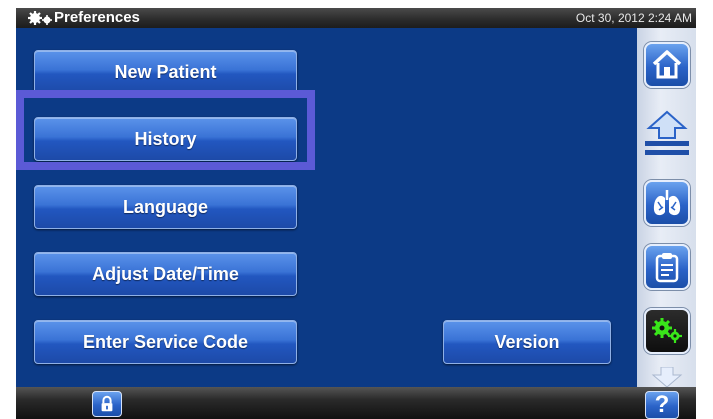 Image resolution: width=713 pixels, height=419 pixels. What do you see at coordinates (165, 72) in the screenshot?
I see `new-patient-button: New Patient` at bounding box center [165, 72].